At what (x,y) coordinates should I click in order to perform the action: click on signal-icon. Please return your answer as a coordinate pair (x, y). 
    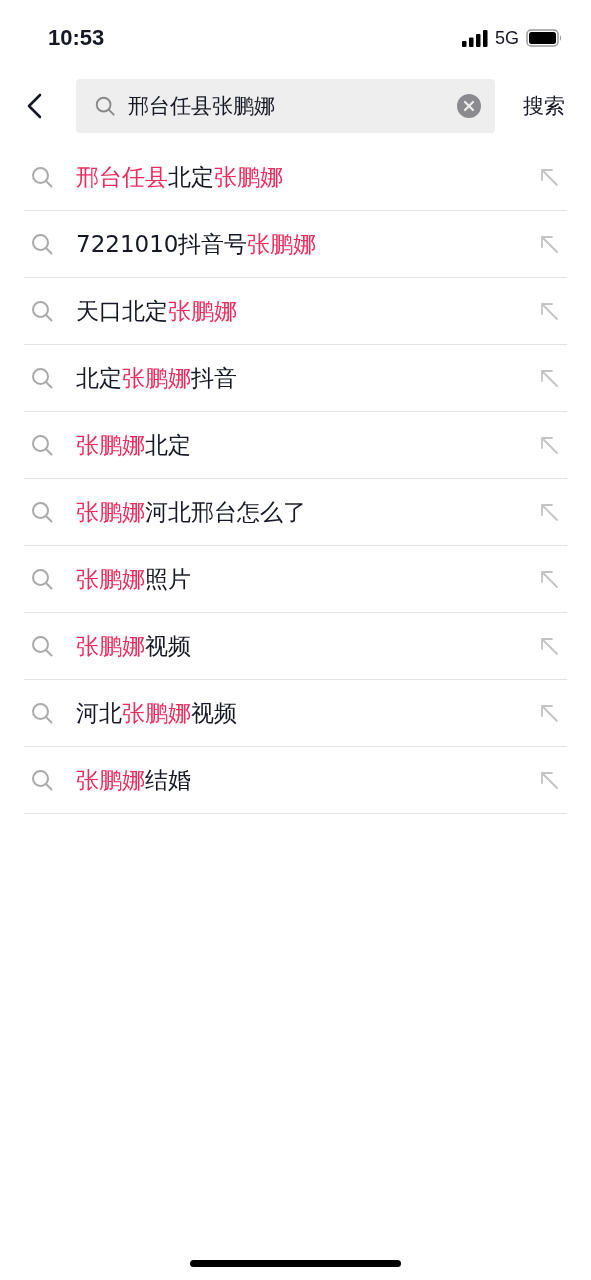
    Looking at the image, I should click on (475, 38).